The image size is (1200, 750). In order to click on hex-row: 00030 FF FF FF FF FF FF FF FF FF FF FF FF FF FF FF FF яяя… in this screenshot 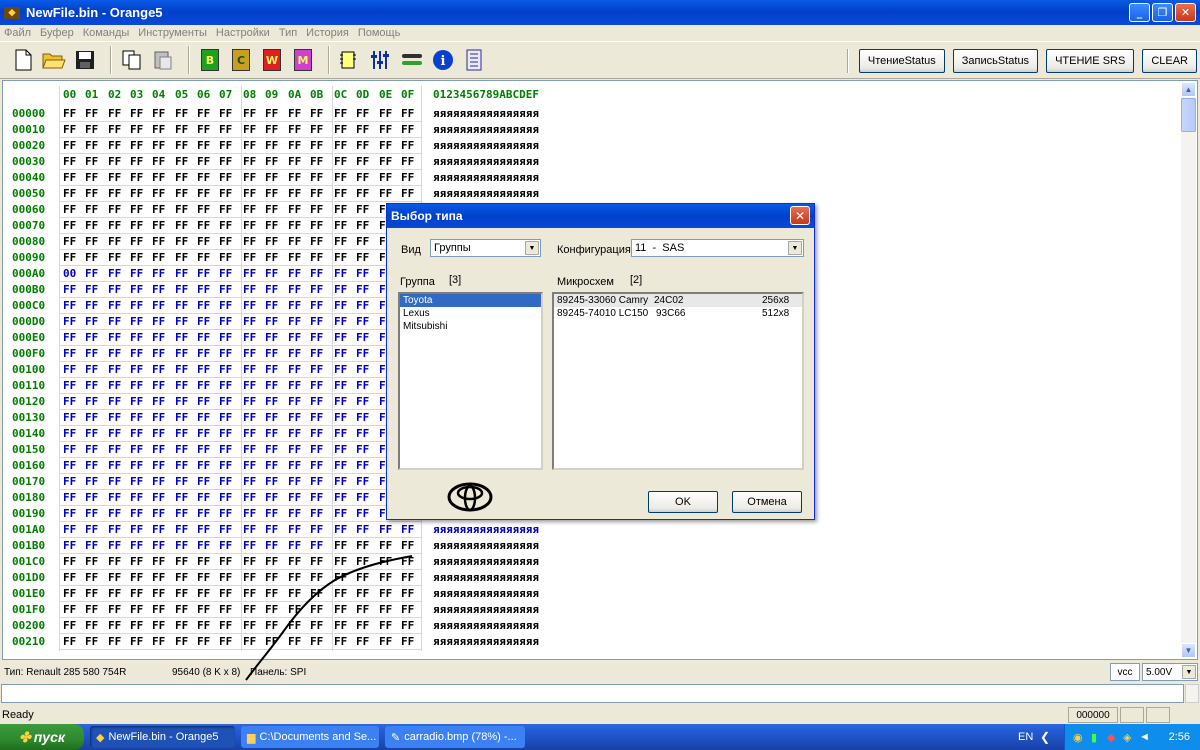, I will do `click(288, 161)`.